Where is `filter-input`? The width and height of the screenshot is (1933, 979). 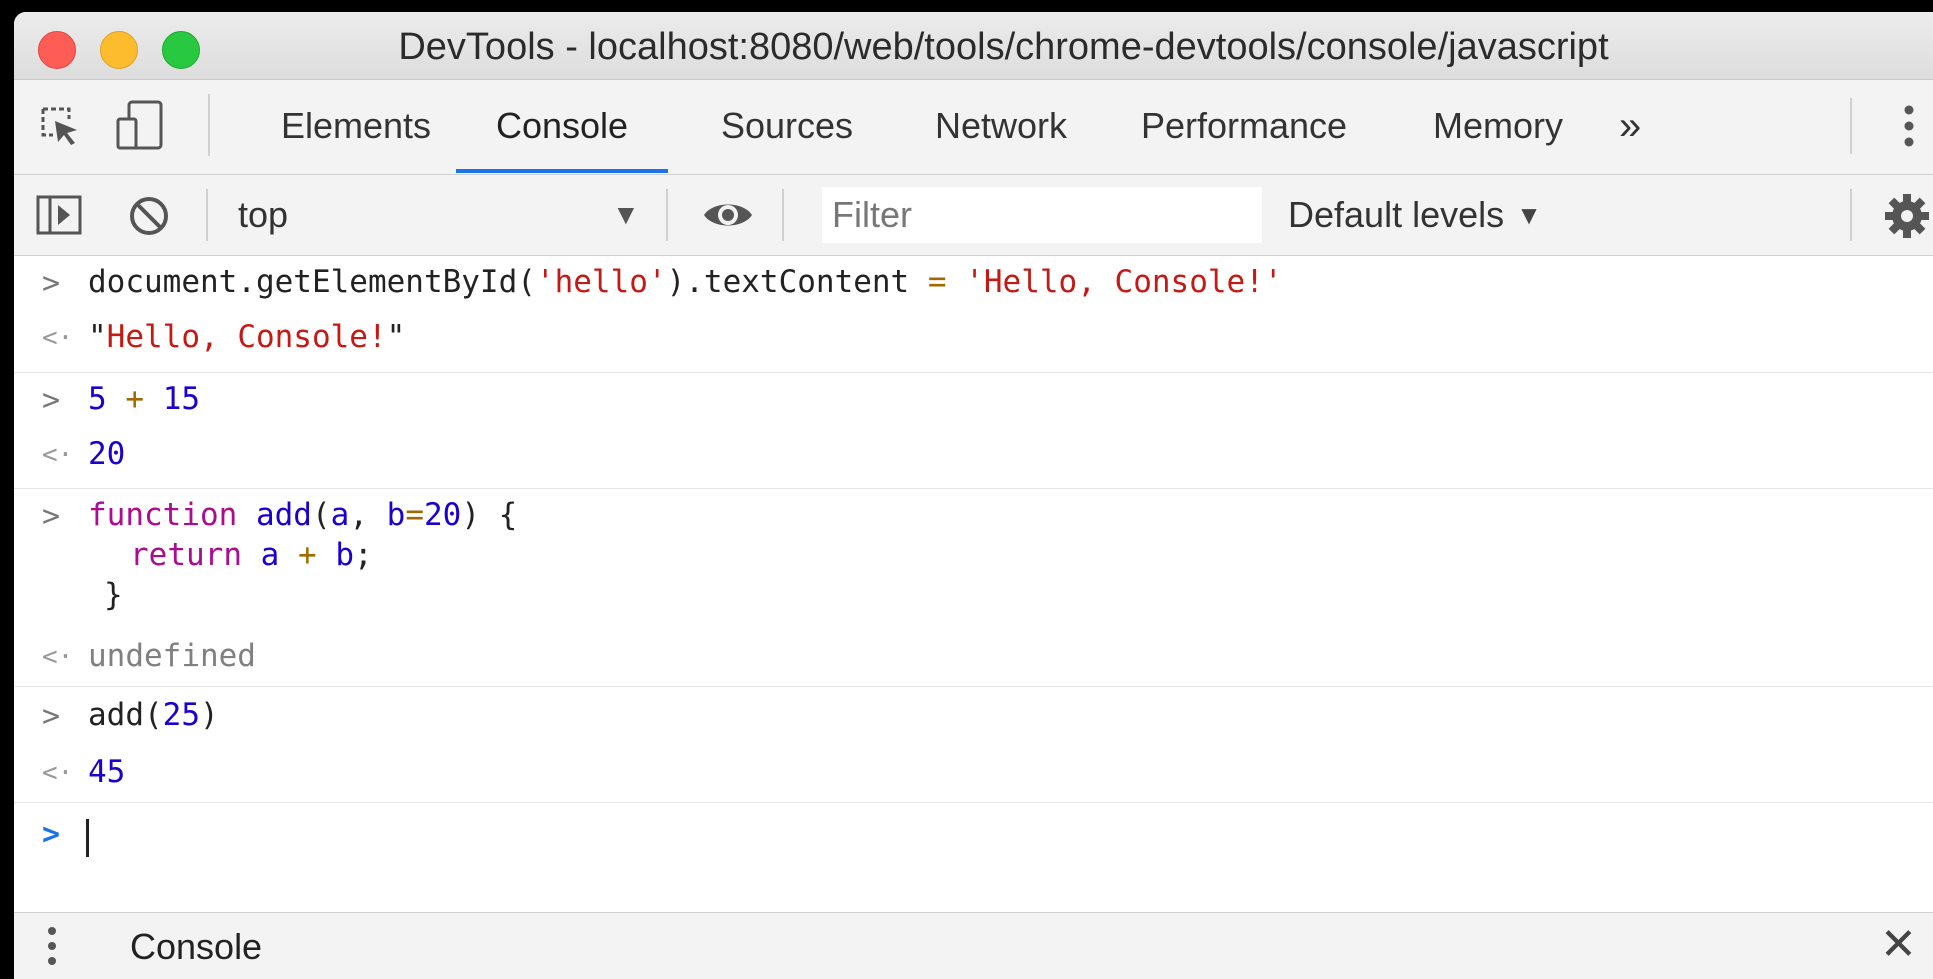
filter-input is located at coordinates (1042, 215).